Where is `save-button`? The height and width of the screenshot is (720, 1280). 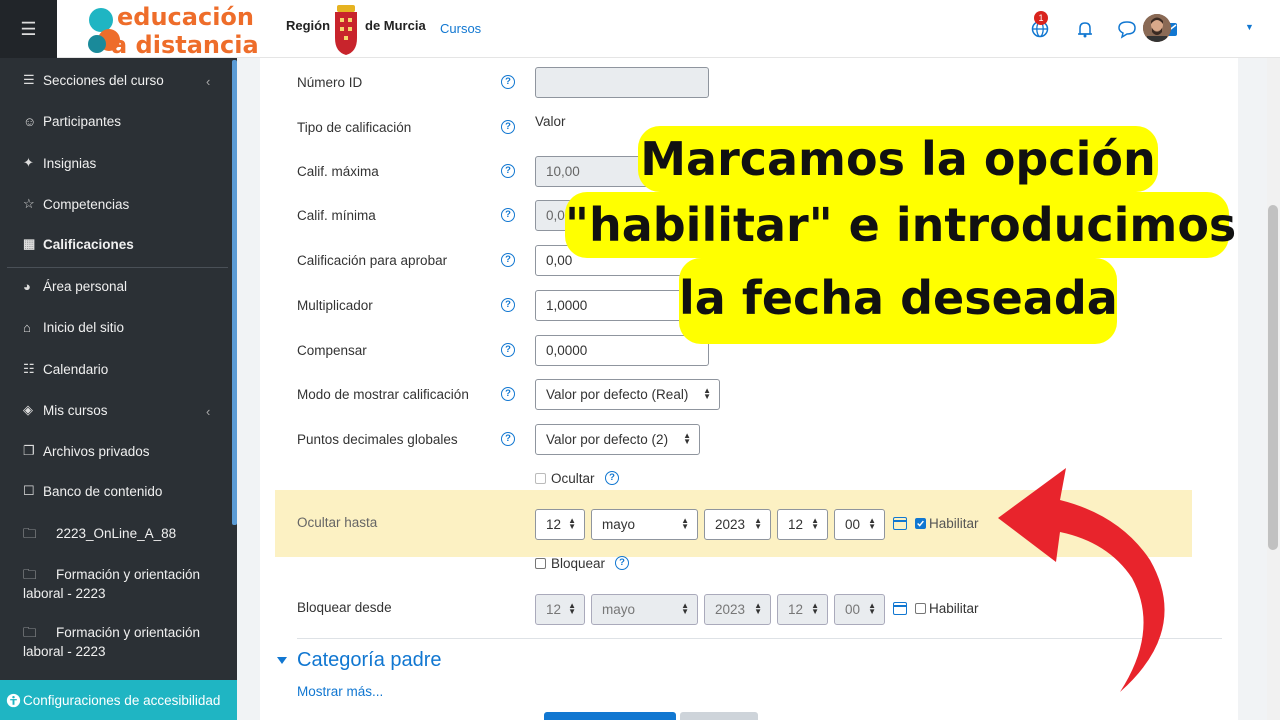 save-button is located at coordinates (610, 716).